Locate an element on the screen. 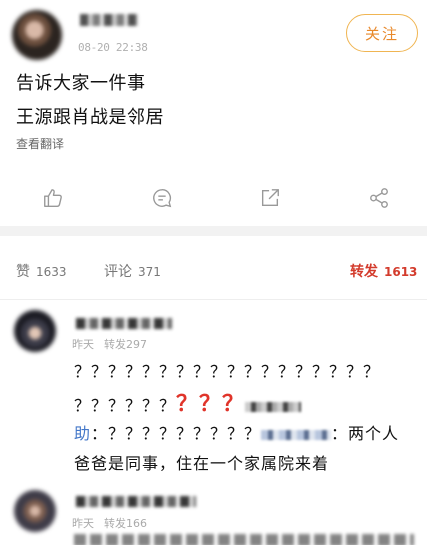 The width and height of the screenshot is (427, 545). comment-text-cut-off is located at coordinates (244, 539).